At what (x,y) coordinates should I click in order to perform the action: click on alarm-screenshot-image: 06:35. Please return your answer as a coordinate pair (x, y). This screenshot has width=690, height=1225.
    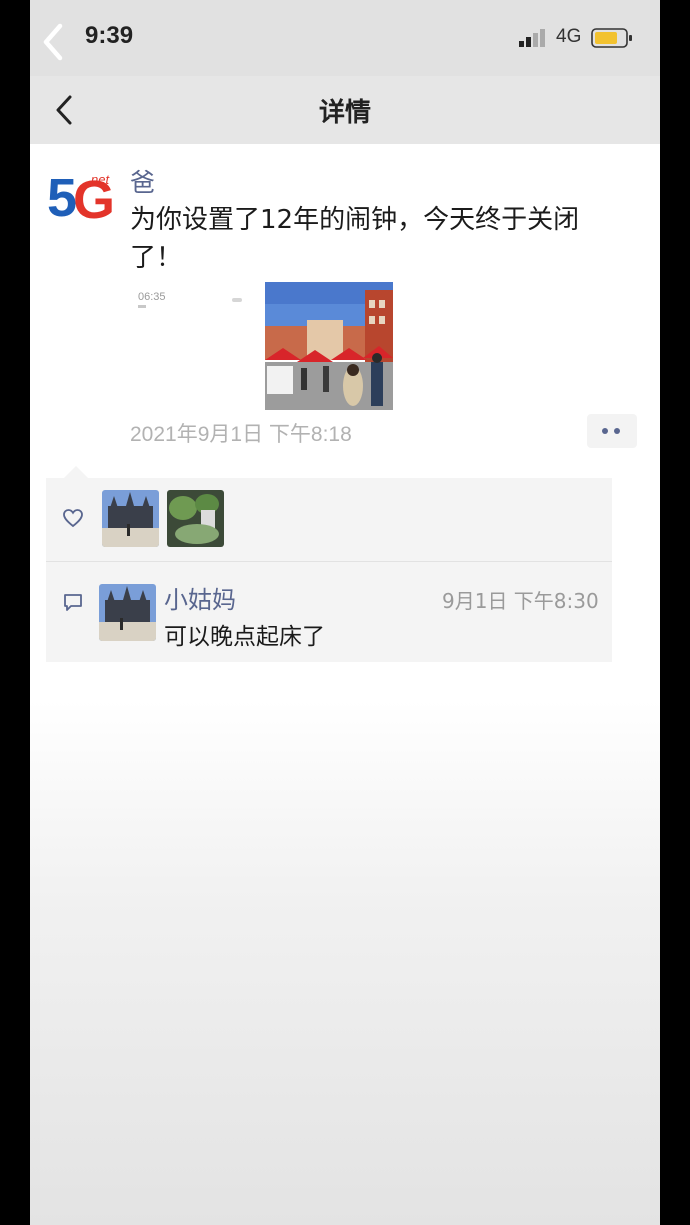
    Looking at the image, I should click on (200, 346).